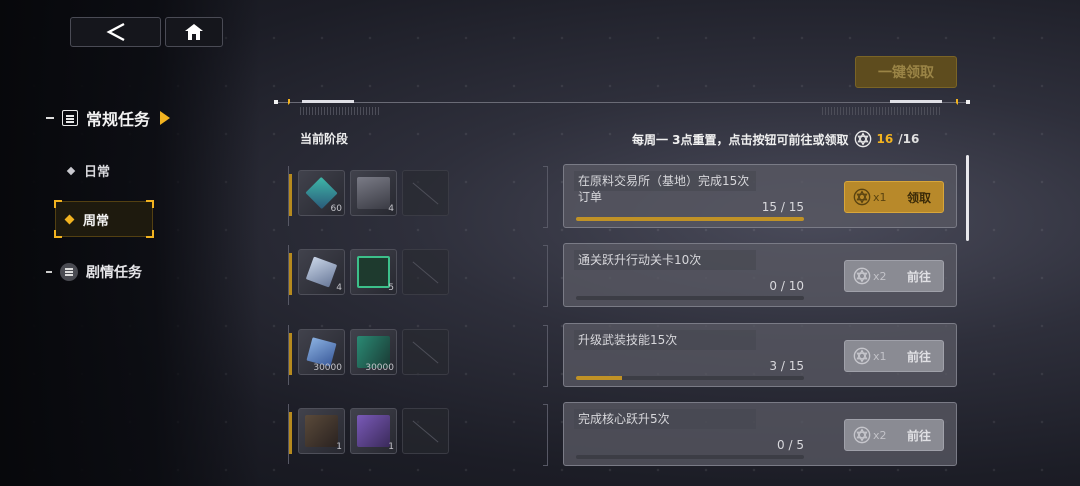 The width and height of the screenshot is (1080, 486). Describe the element at coordinates (894, 197) in the screenshot. I see `claim-button: x1 领取` at that location.